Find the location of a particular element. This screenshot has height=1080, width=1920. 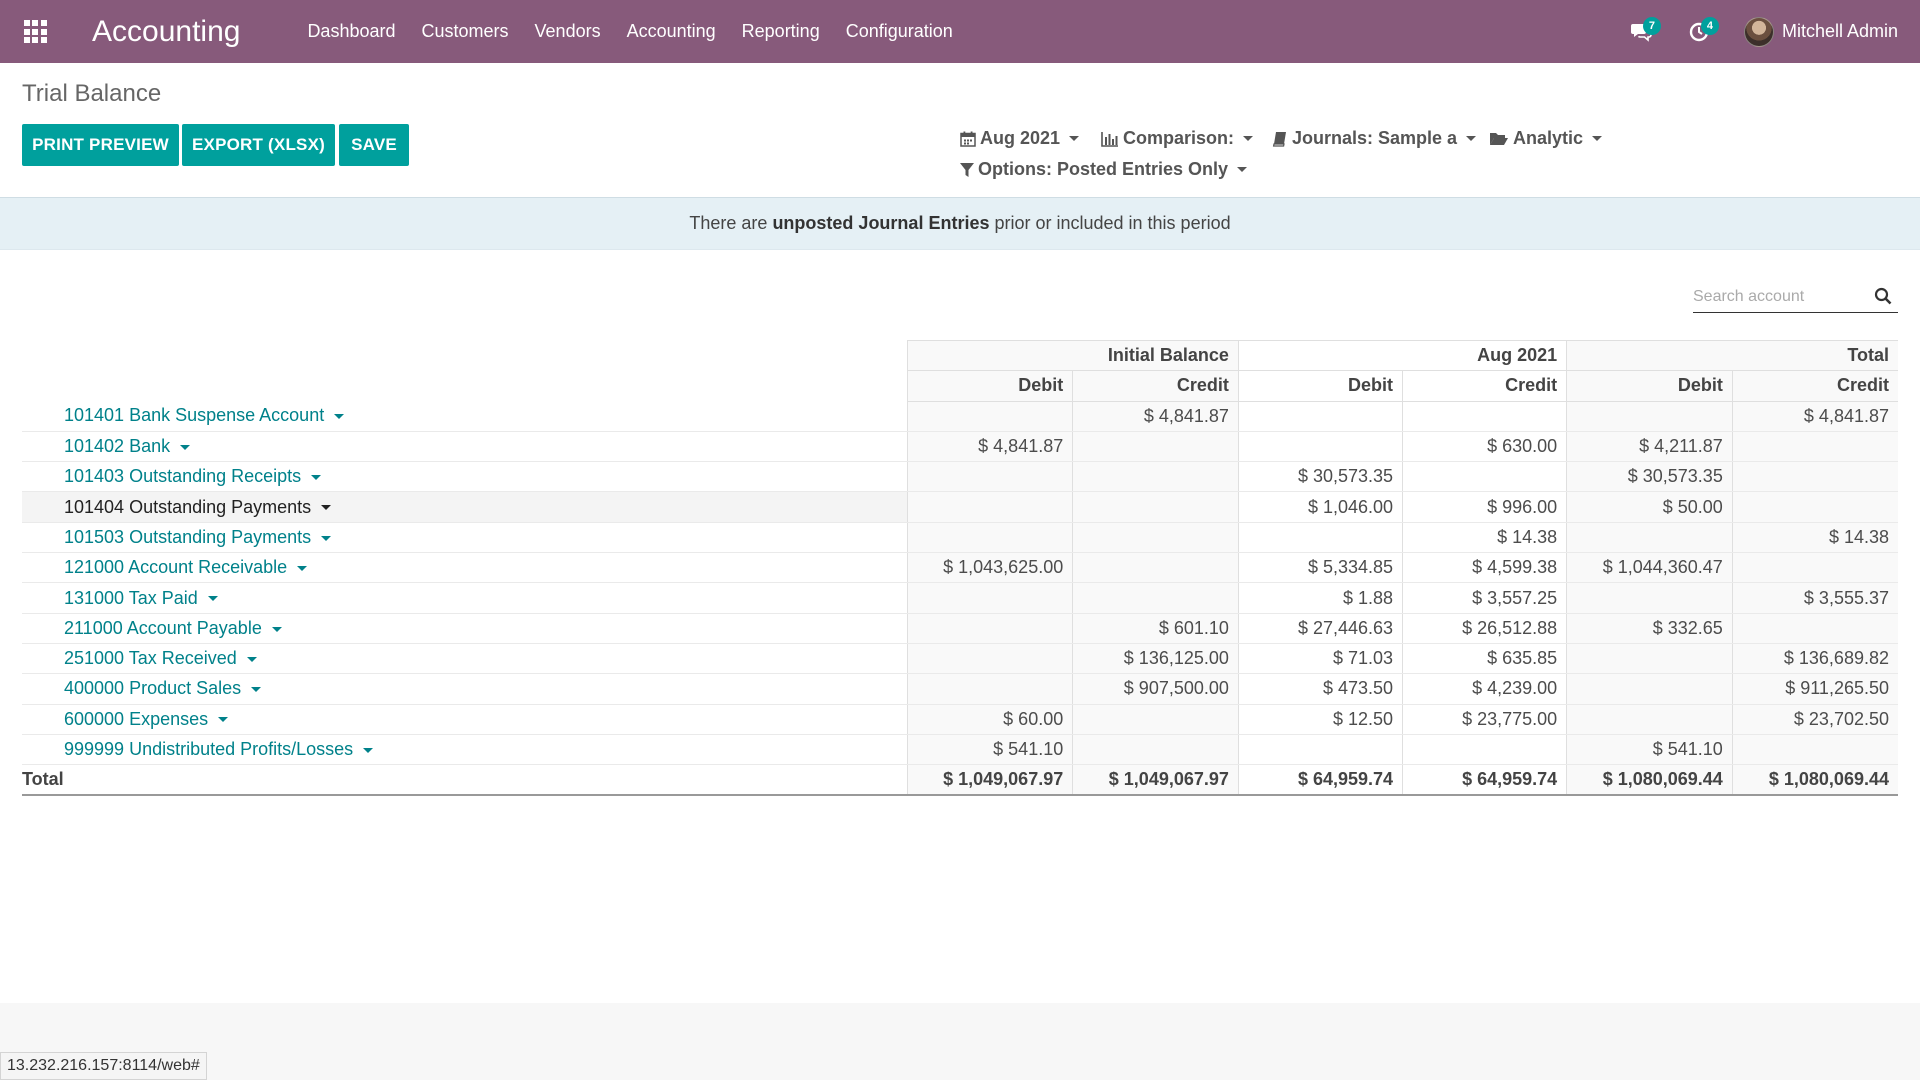

header-period: Aug 2021 is located at coordinates (1402, 355).